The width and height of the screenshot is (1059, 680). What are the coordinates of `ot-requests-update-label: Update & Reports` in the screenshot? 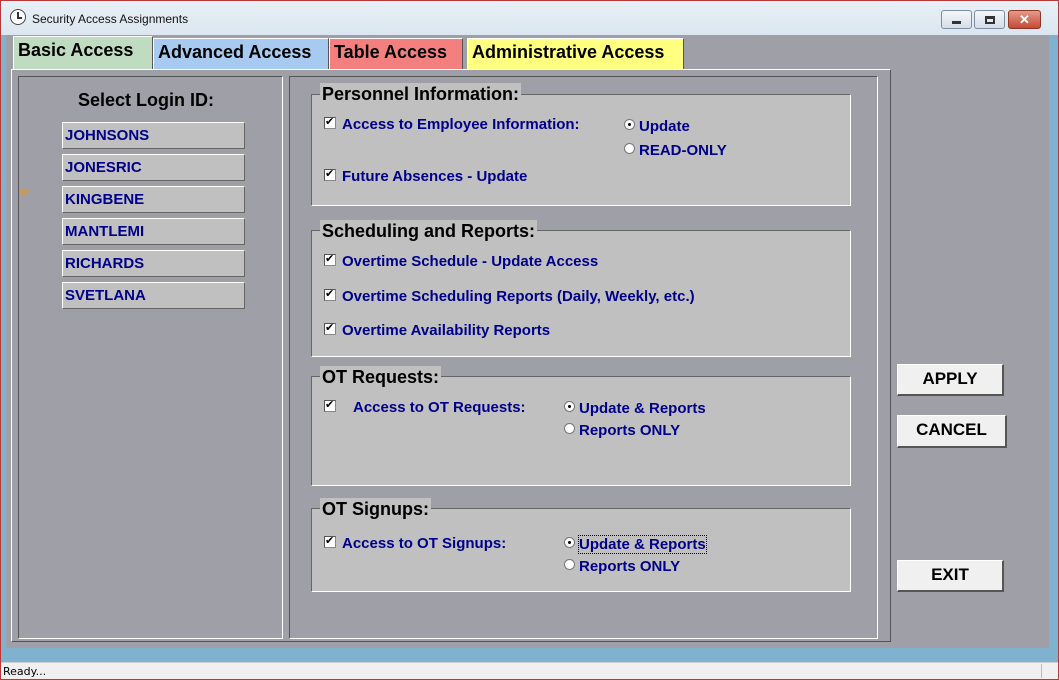 It's located at (642, 408).